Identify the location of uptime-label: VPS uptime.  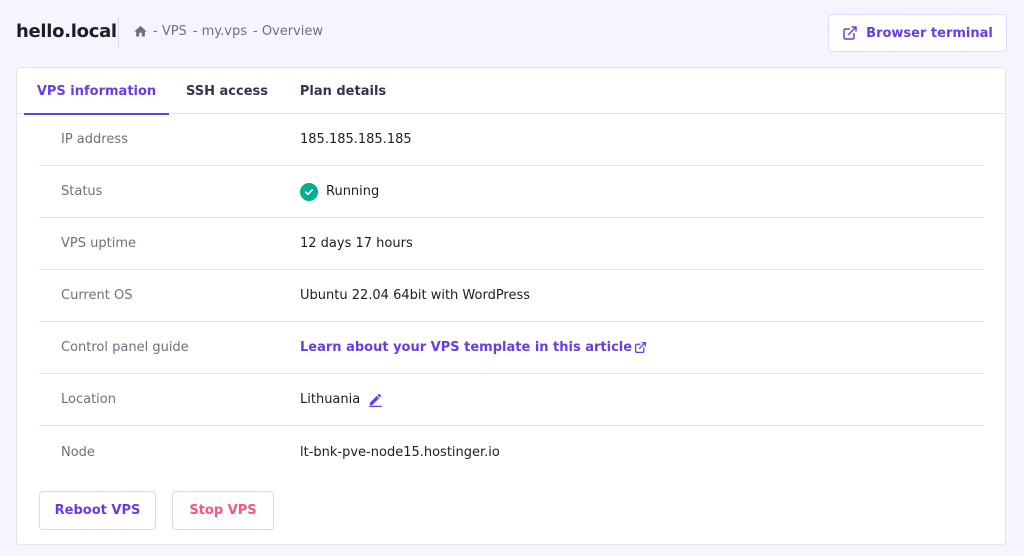
(98, 243).